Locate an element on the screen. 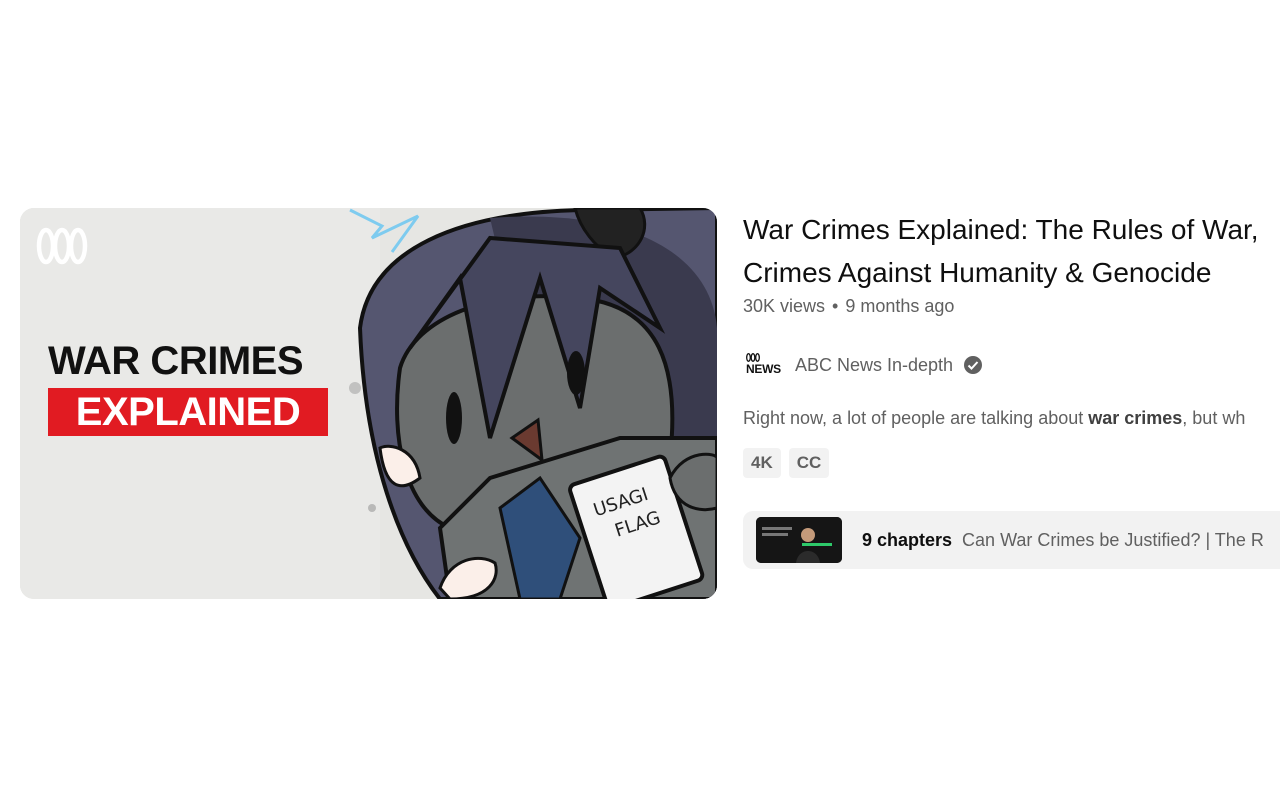 The image size is (1280, 800). channel-name: ABC News In-depth is located at coordinates (874, 365).